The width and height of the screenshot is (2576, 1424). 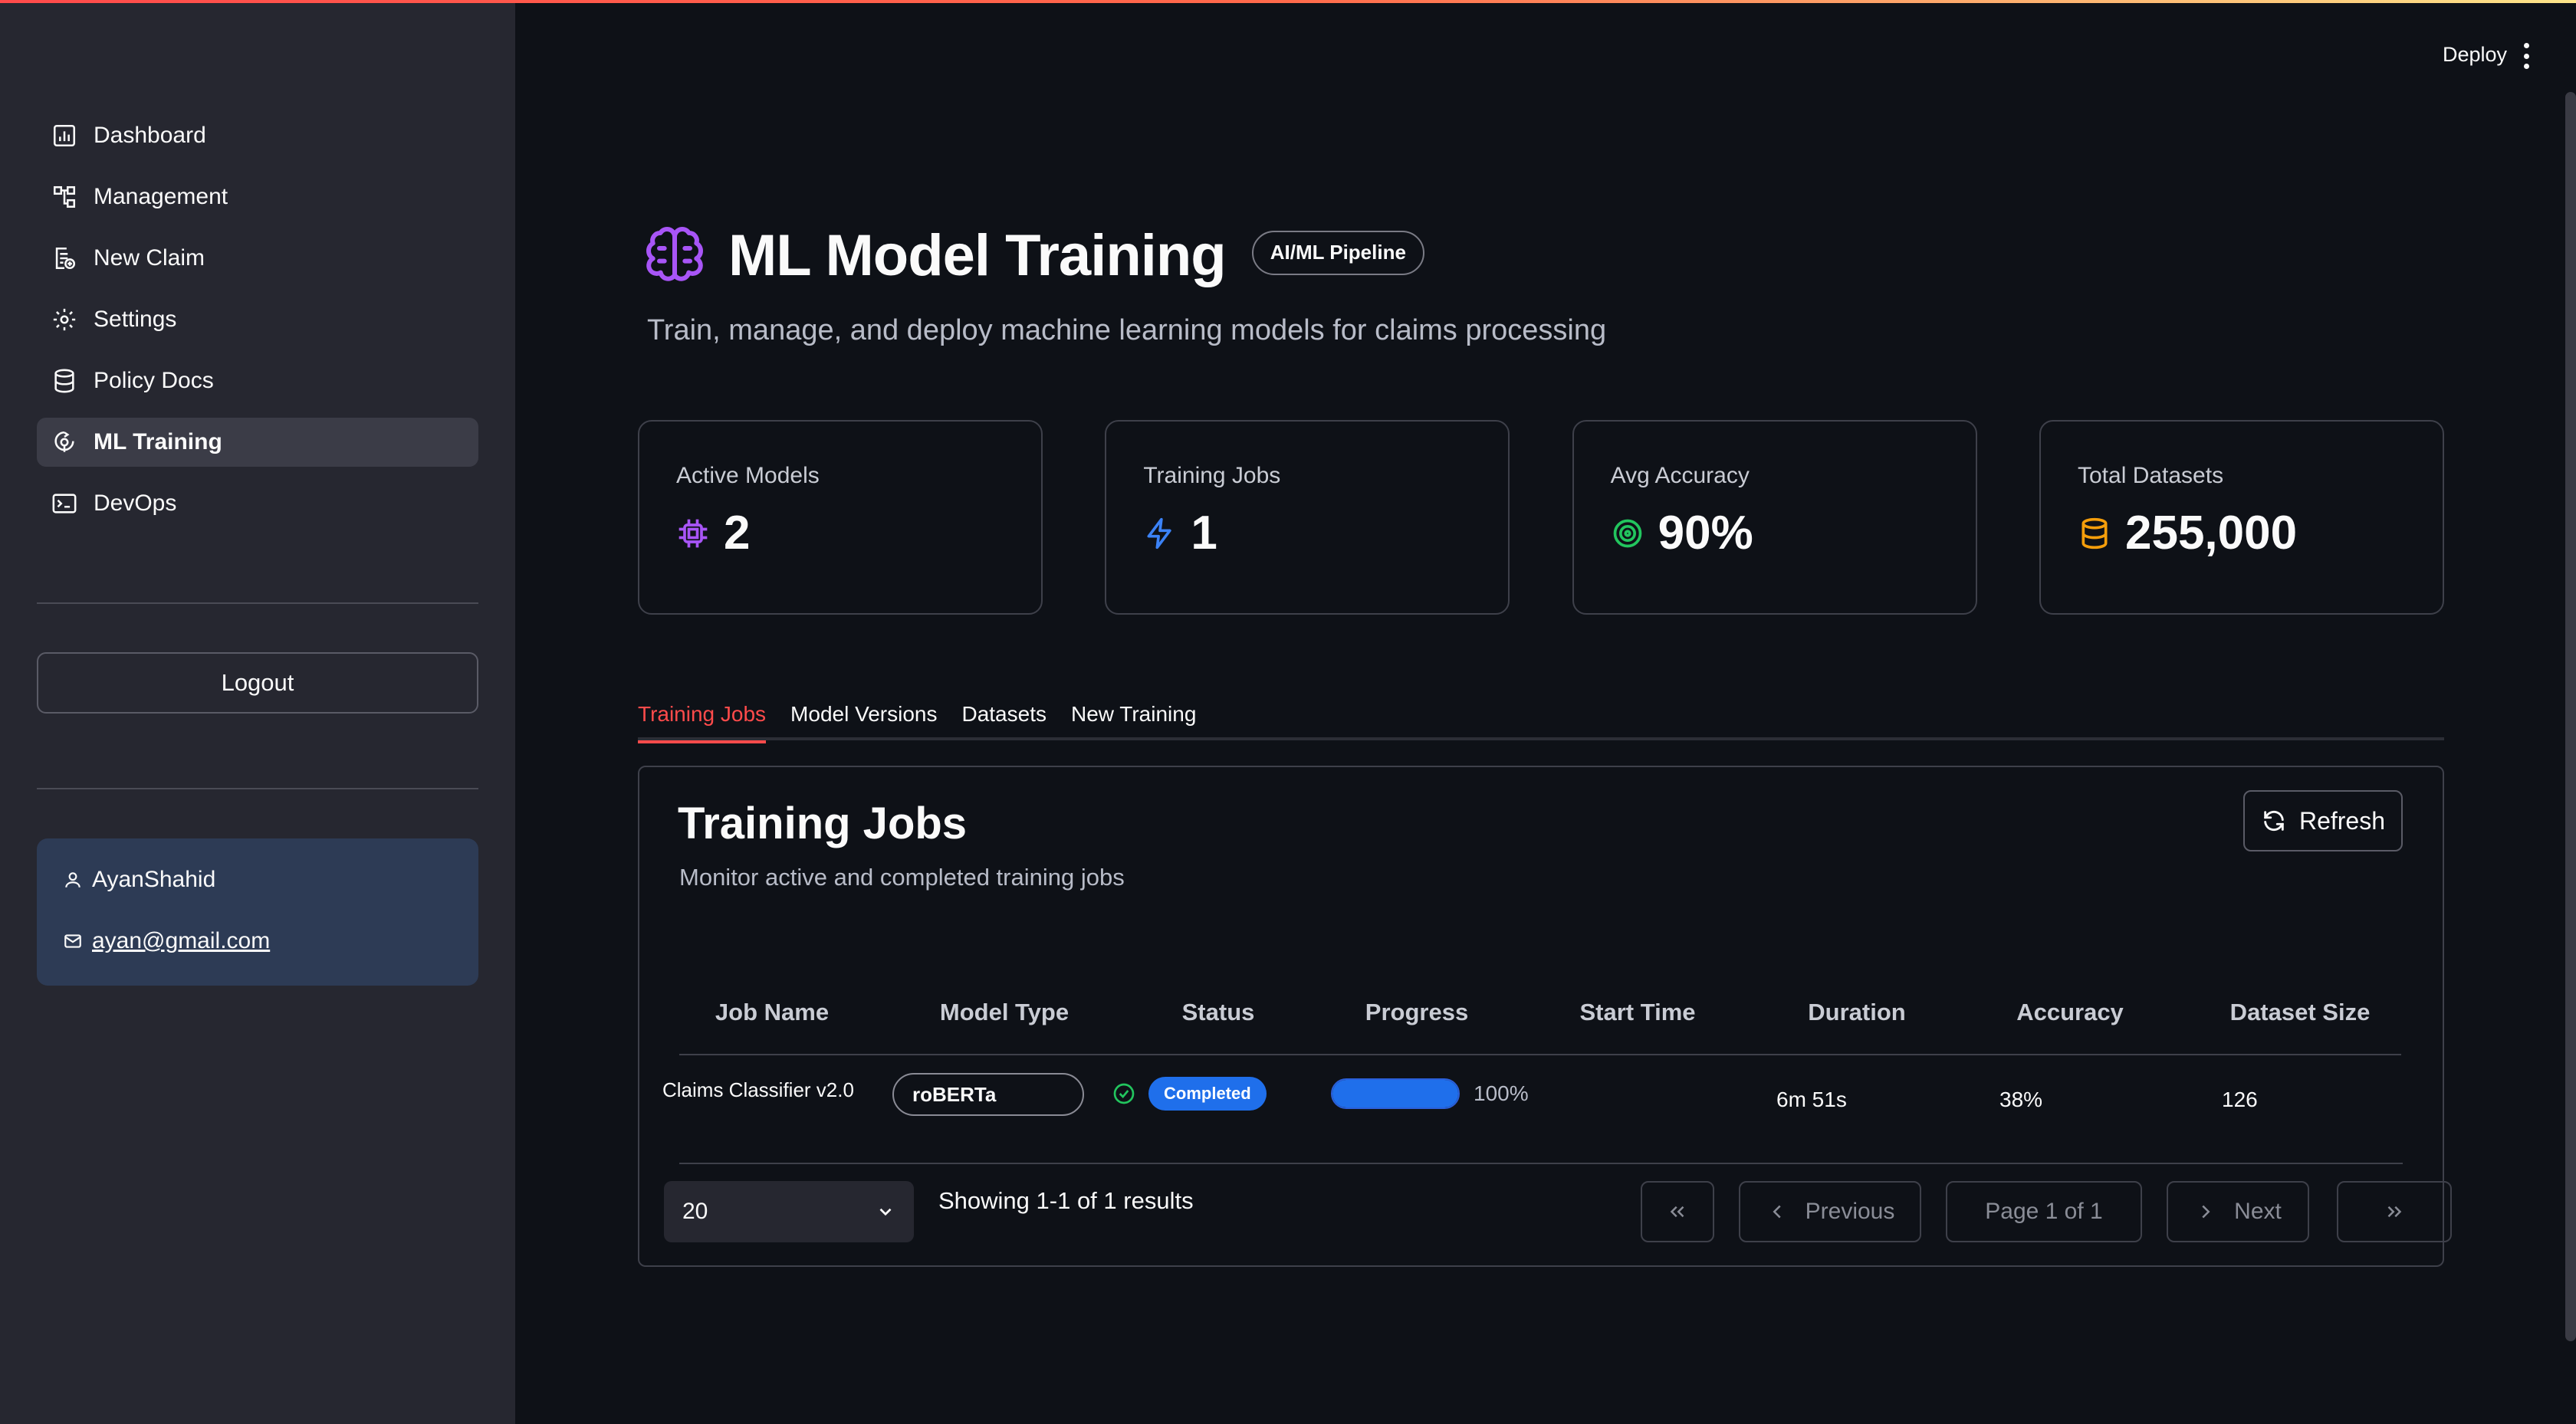 What do you see at coordinates (1212, 476) in the screenshot?
I see `stat-label: Training Jobs` at bounding box center [1212, 476].